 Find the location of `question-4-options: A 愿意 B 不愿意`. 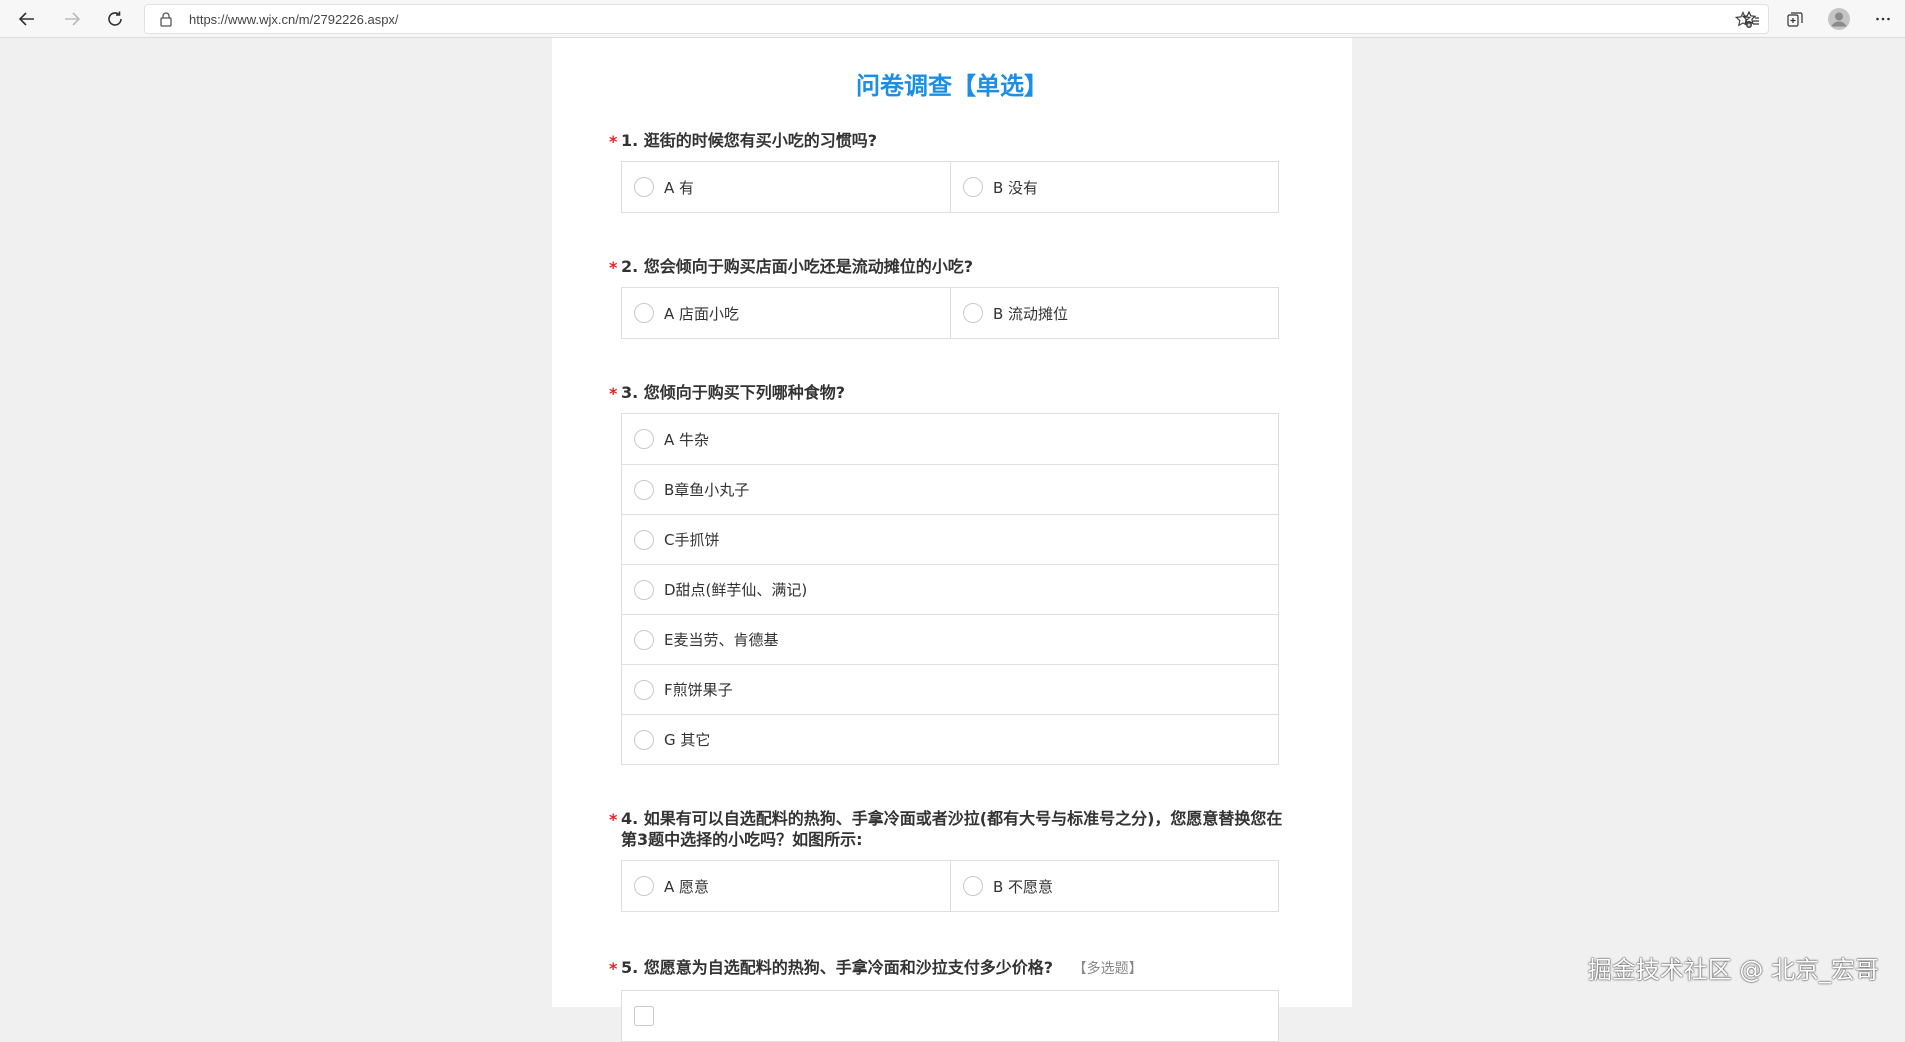

question-4-options: A 愿意 B 不愿意 is located at coordinates (950, 886).